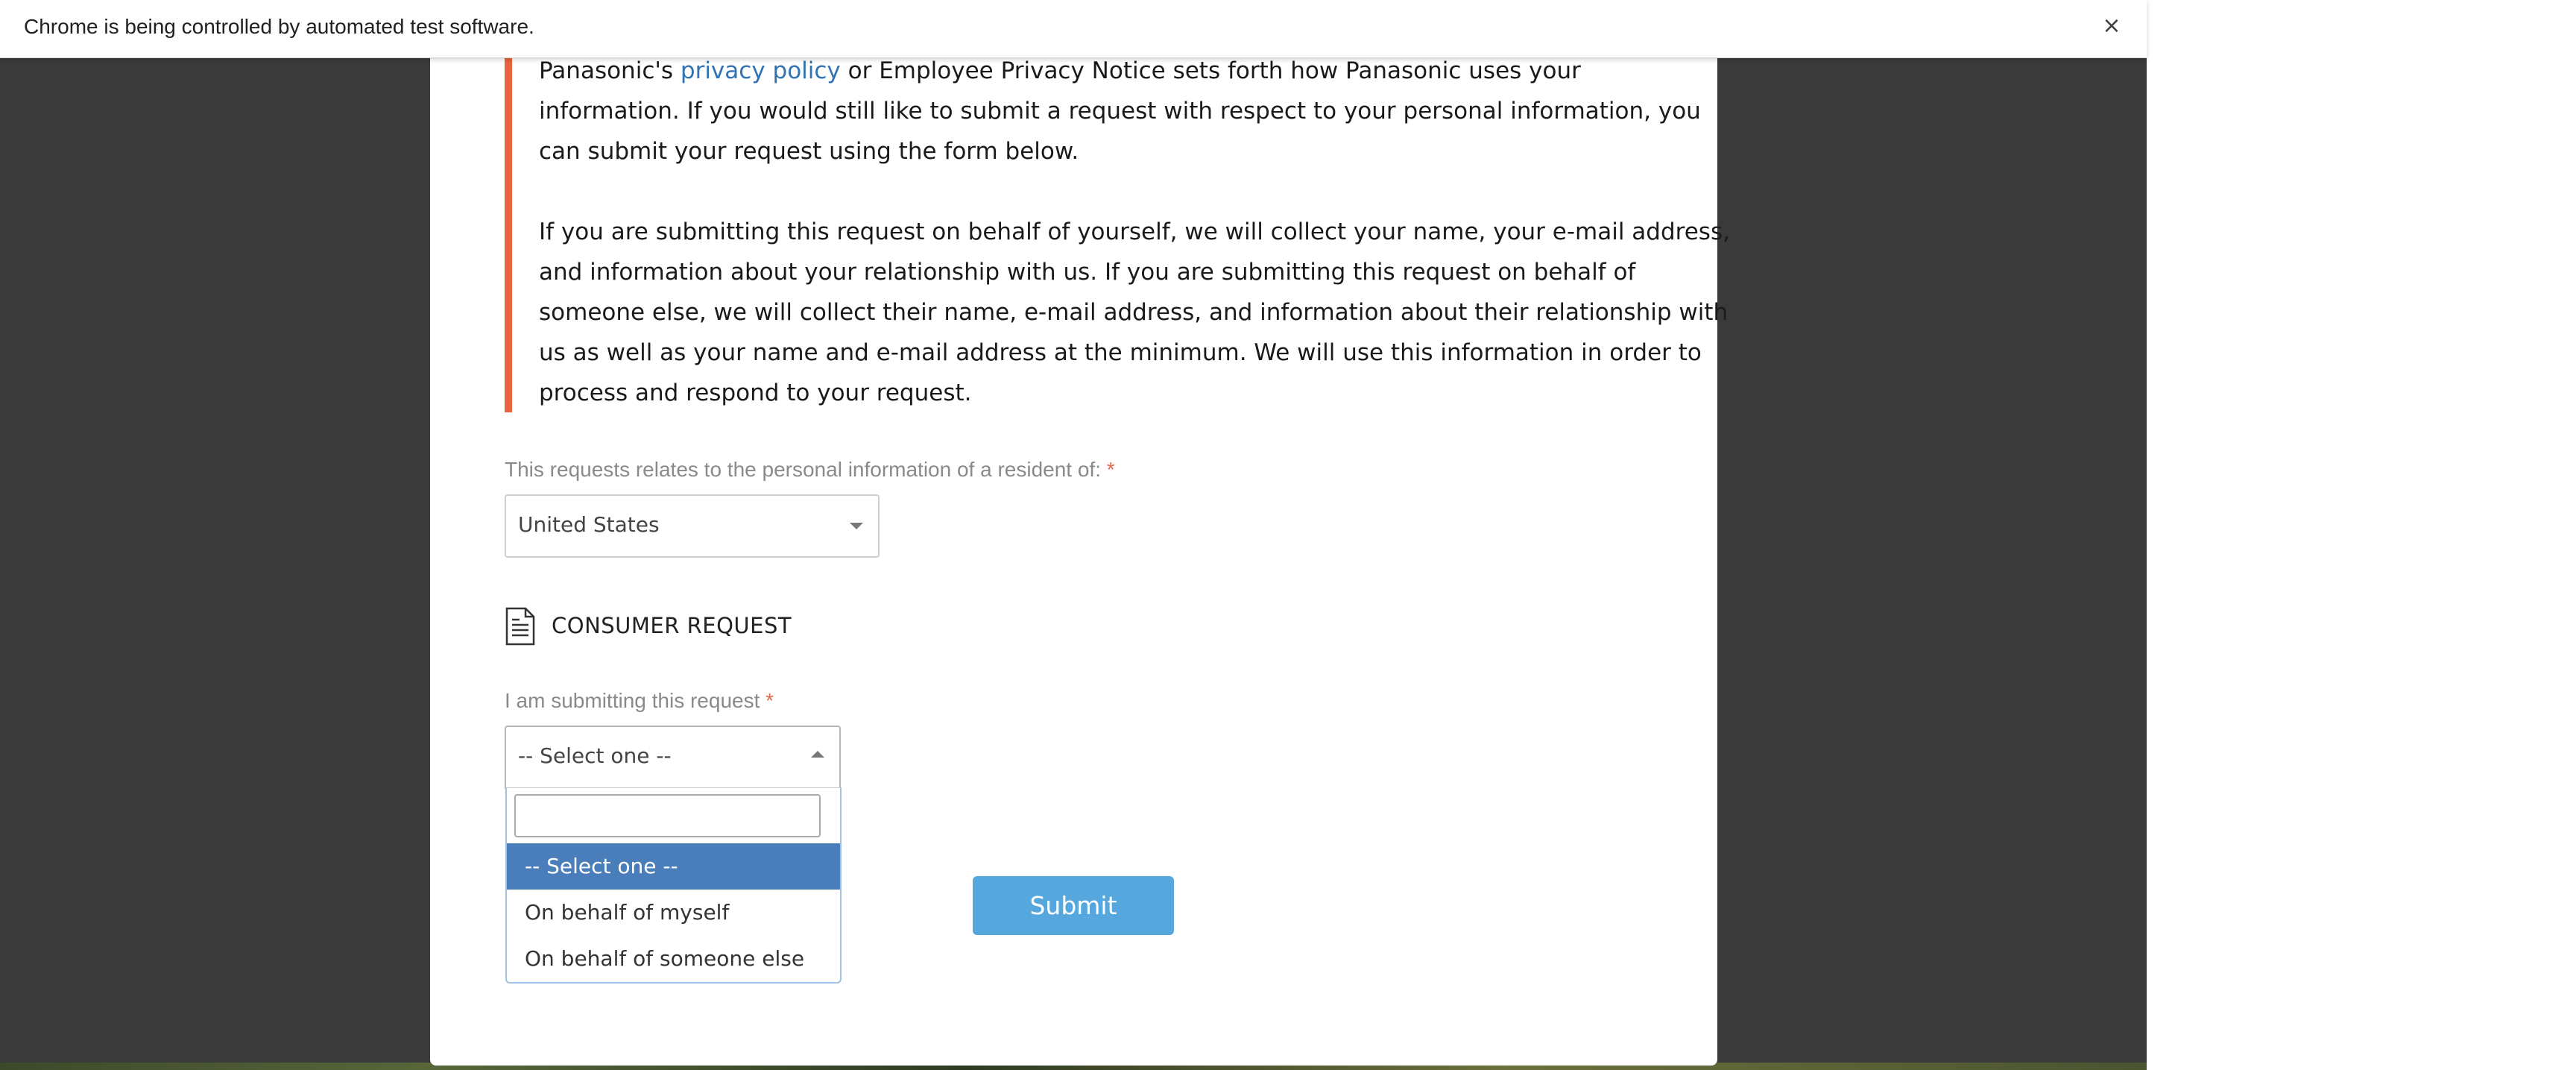  What do you see at coordinates (673, 758) in the screenshot?
I see `request-type-select: -- Select one --` at bounding box center [673, 758].